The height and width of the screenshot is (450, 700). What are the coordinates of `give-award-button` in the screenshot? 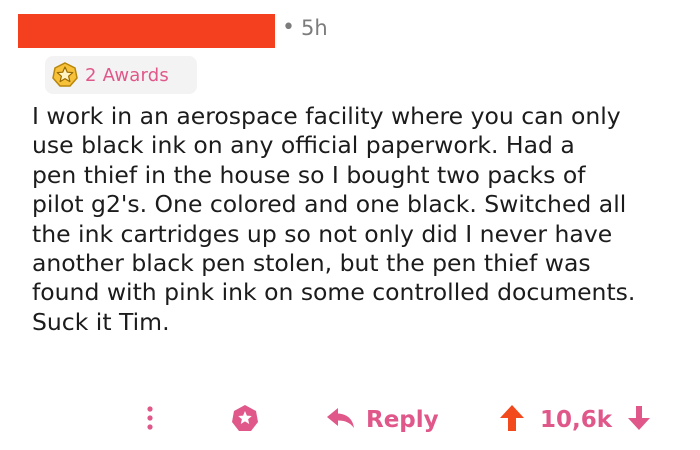 It's located at (245, 420).